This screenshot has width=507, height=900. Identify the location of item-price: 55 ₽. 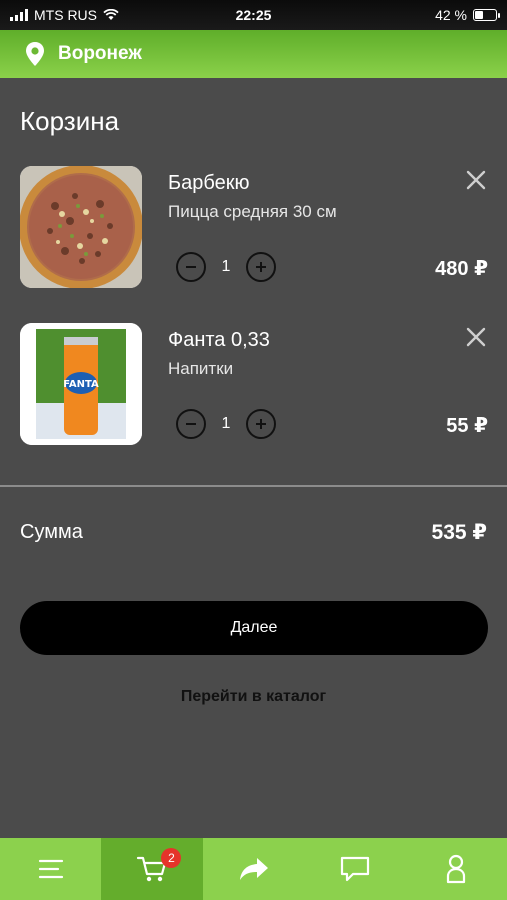
(467, 426).